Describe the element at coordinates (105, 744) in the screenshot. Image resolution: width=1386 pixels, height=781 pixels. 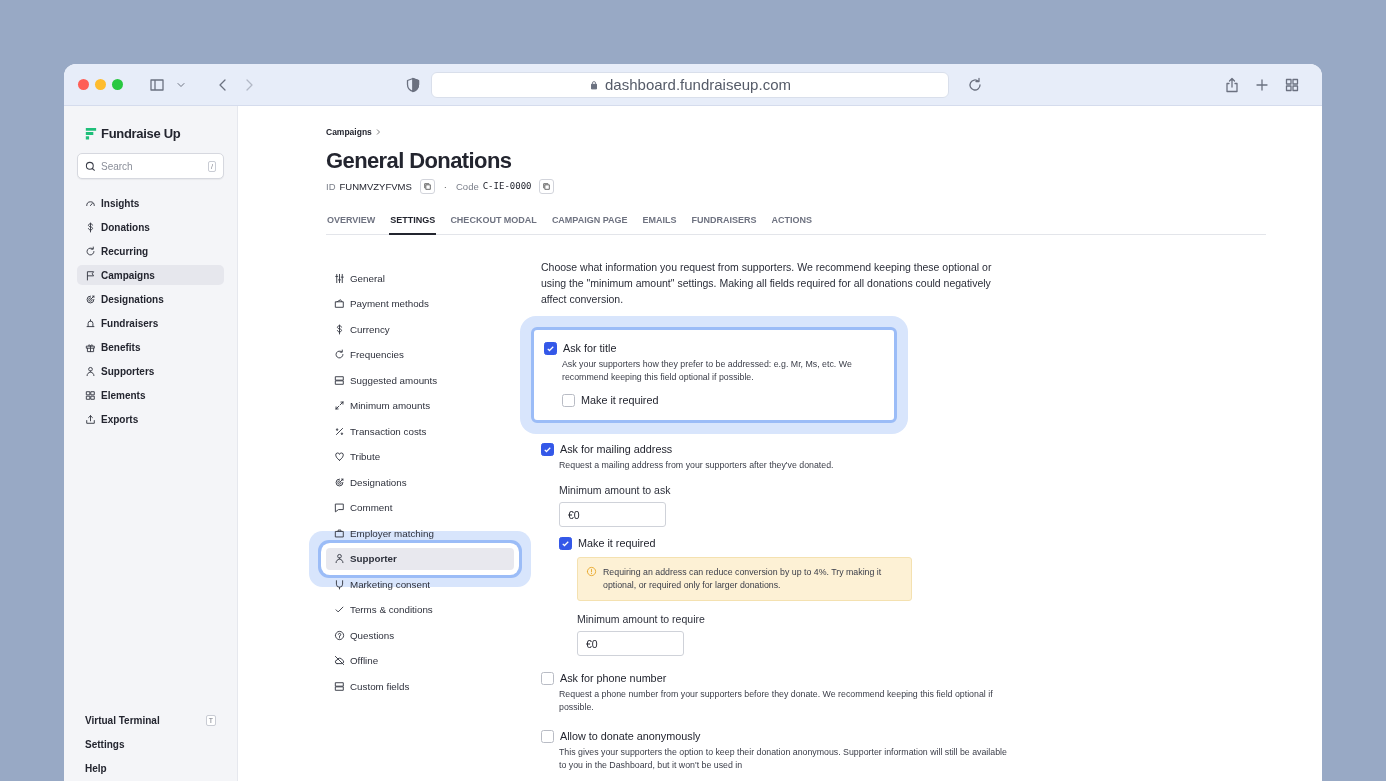
I see `sidebar-link: Settings` at that location.